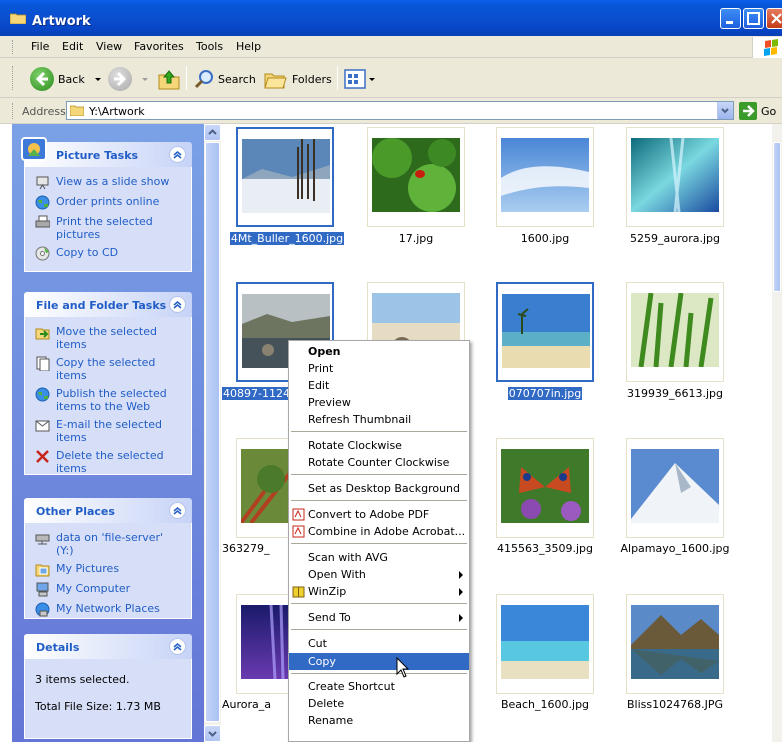  I want to click on thumbnail-image, so click(545, 486).